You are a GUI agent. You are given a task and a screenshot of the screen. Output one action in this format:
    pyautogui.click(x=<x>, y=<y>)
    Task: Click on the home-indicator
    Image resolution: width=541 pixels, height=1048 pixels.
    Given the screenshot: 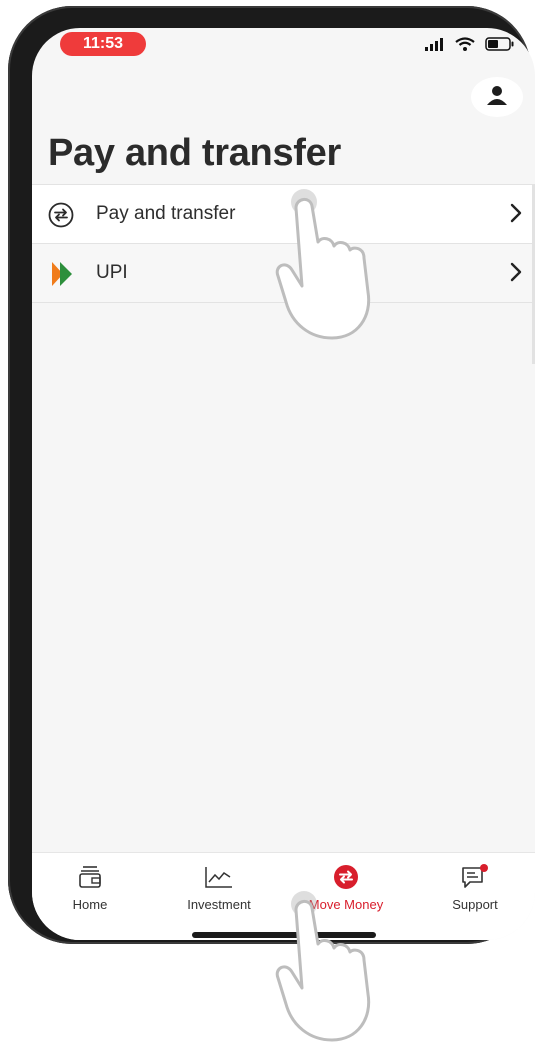 What is the action you would take?
    pyautogui.click(x=284, y=935)
    